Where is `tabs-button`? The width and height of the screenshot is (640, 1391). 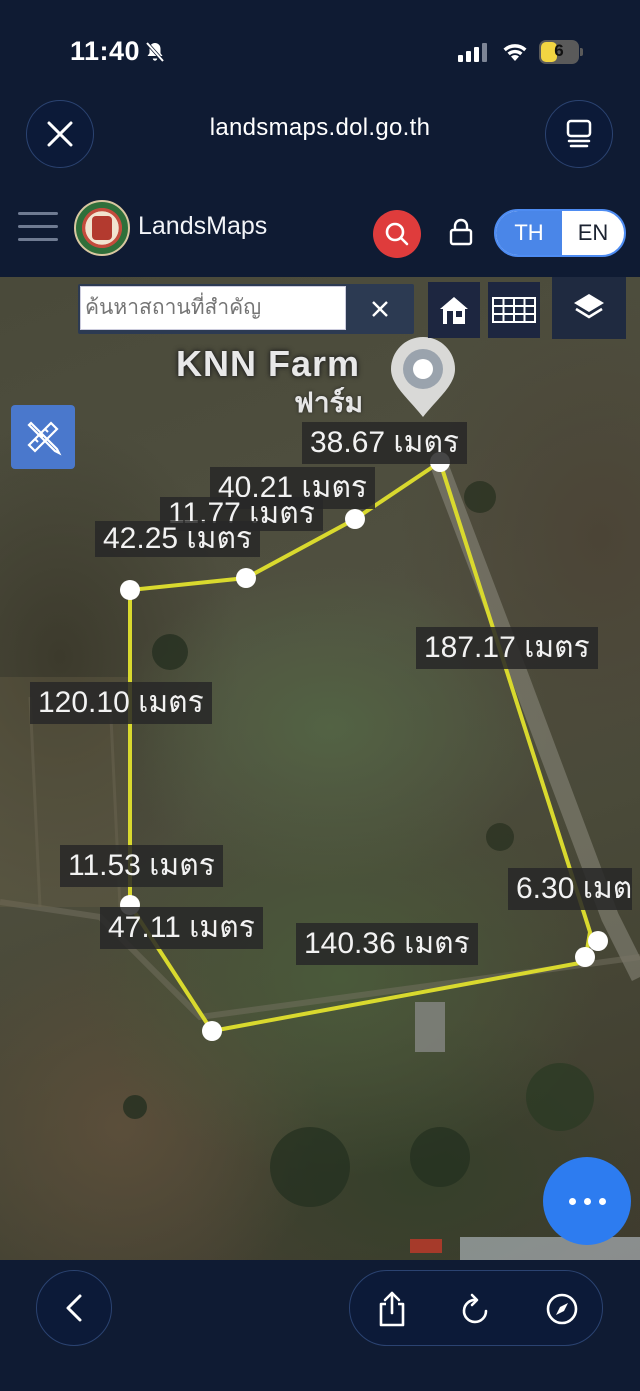 tabs-button is located at coordinates (579, 134).